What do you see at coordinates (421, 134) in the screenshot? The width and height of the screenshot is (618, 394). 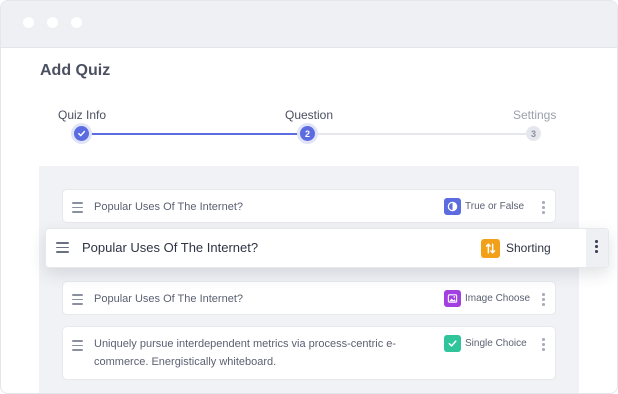 I see `step-remaining-line` at bounding box center [421, 134].